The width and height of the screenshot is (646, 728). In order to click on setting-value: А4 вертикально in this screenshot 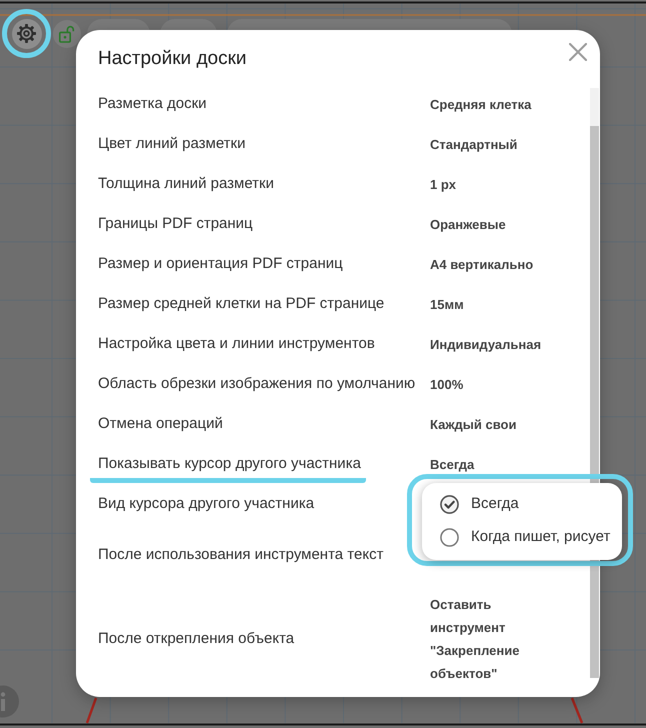, I will do `click(492, 264)`.